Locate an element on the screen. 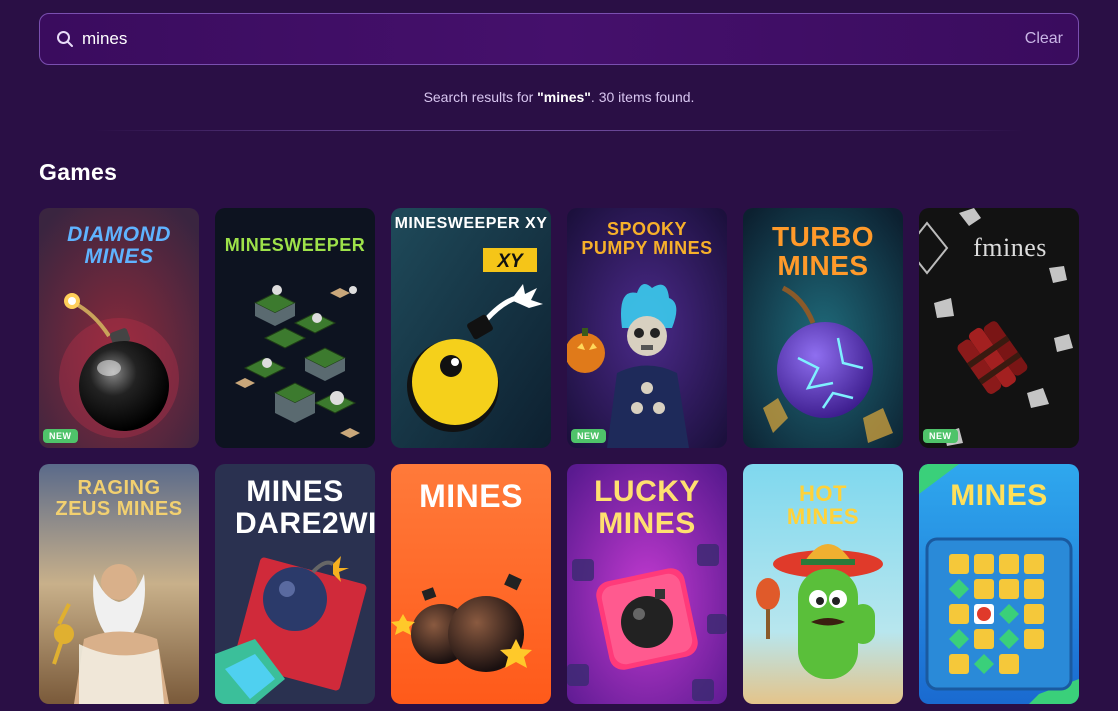  search-bar: Clear is located at coordinates (559, 39).